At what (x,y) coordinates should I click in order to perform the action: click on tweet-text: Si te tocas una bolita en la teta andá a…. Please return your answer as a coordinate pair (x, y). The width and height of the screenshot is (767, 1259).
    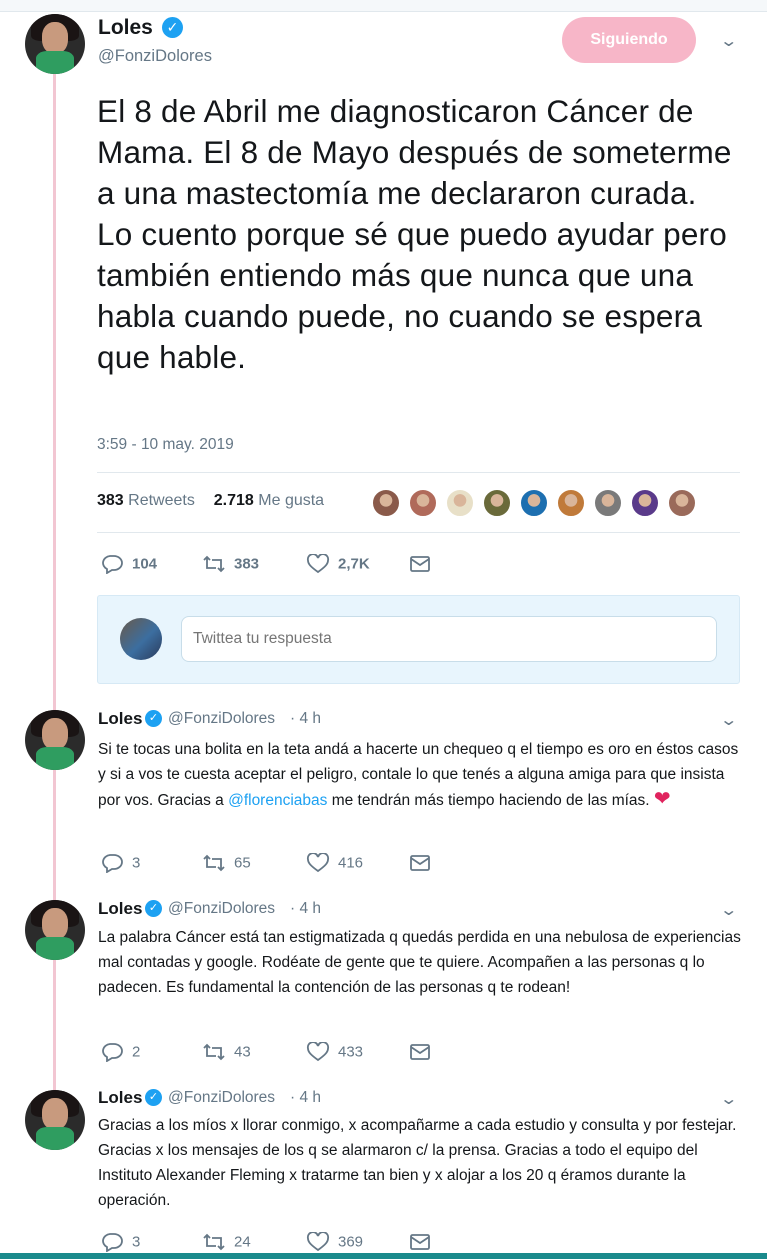
    Looking at the image, I should click on (418, 775).